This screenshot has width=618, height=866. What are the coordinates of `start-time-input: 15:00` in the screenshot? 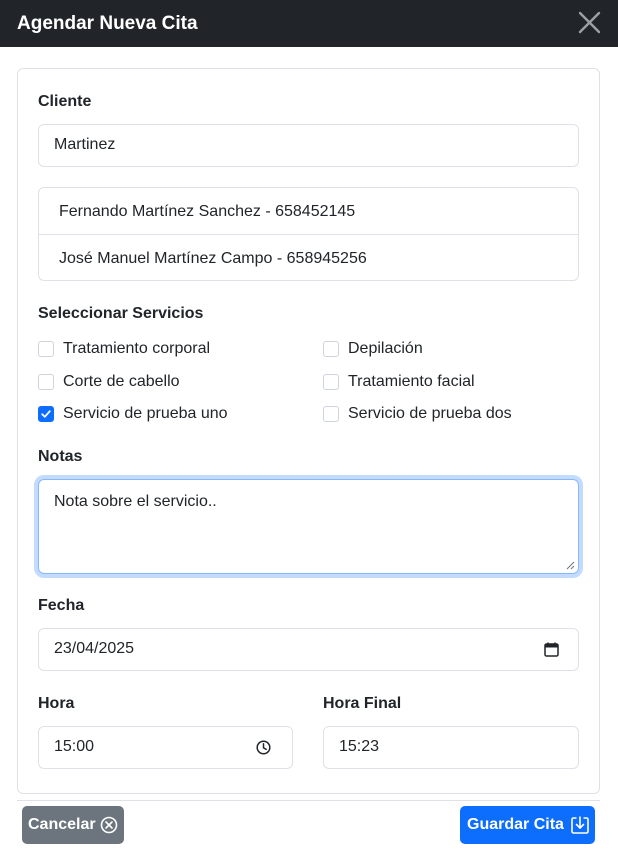 It's located at (165, 747).